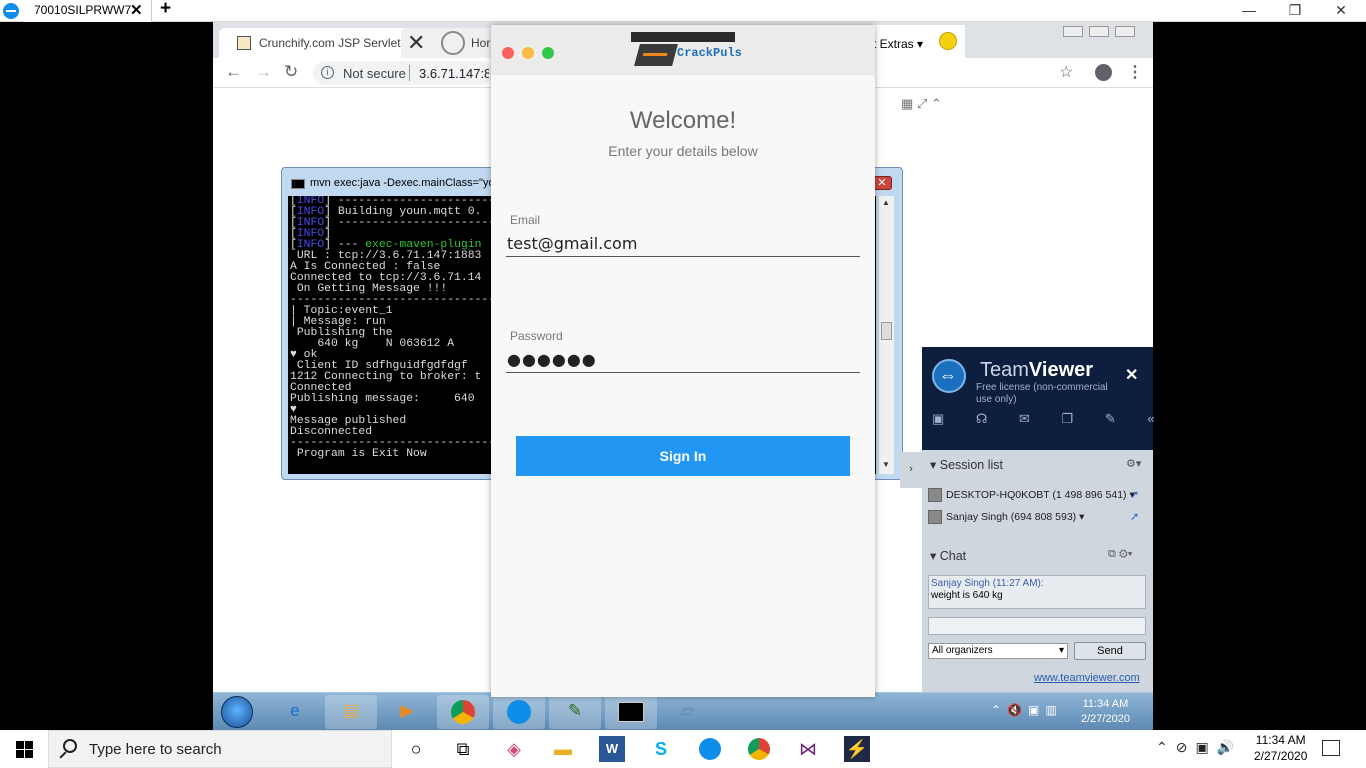 Image resolution: width=1366 pixels, height=768 pixels. I want to click on clock: 11:34 AM 2/27/2020, so click(1280, 748).